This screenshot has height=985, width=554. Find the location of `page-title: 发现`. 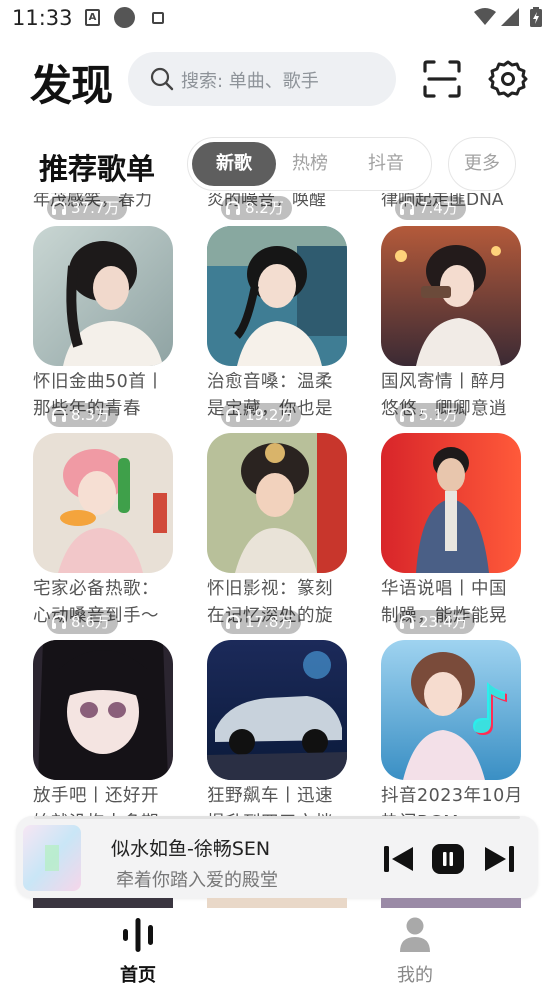

page-title: 发现 is located at coordinates (71, 85).